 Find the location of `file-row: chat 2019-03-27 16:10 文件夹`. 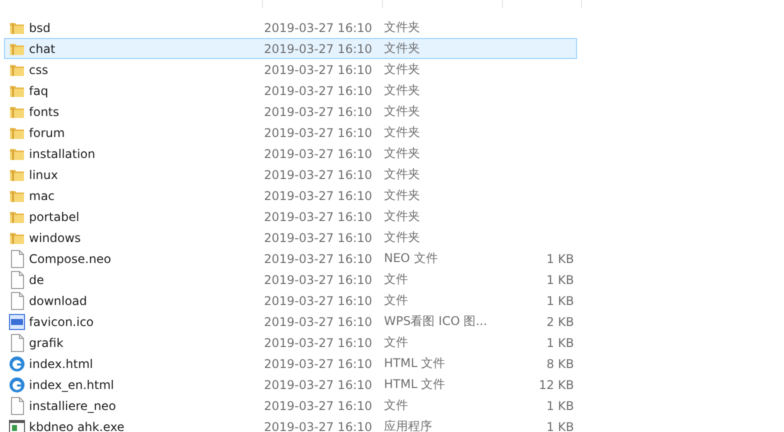

file-row: chat 2019-03-27 16:10 文件夹 is located at coordinates (290, 48).